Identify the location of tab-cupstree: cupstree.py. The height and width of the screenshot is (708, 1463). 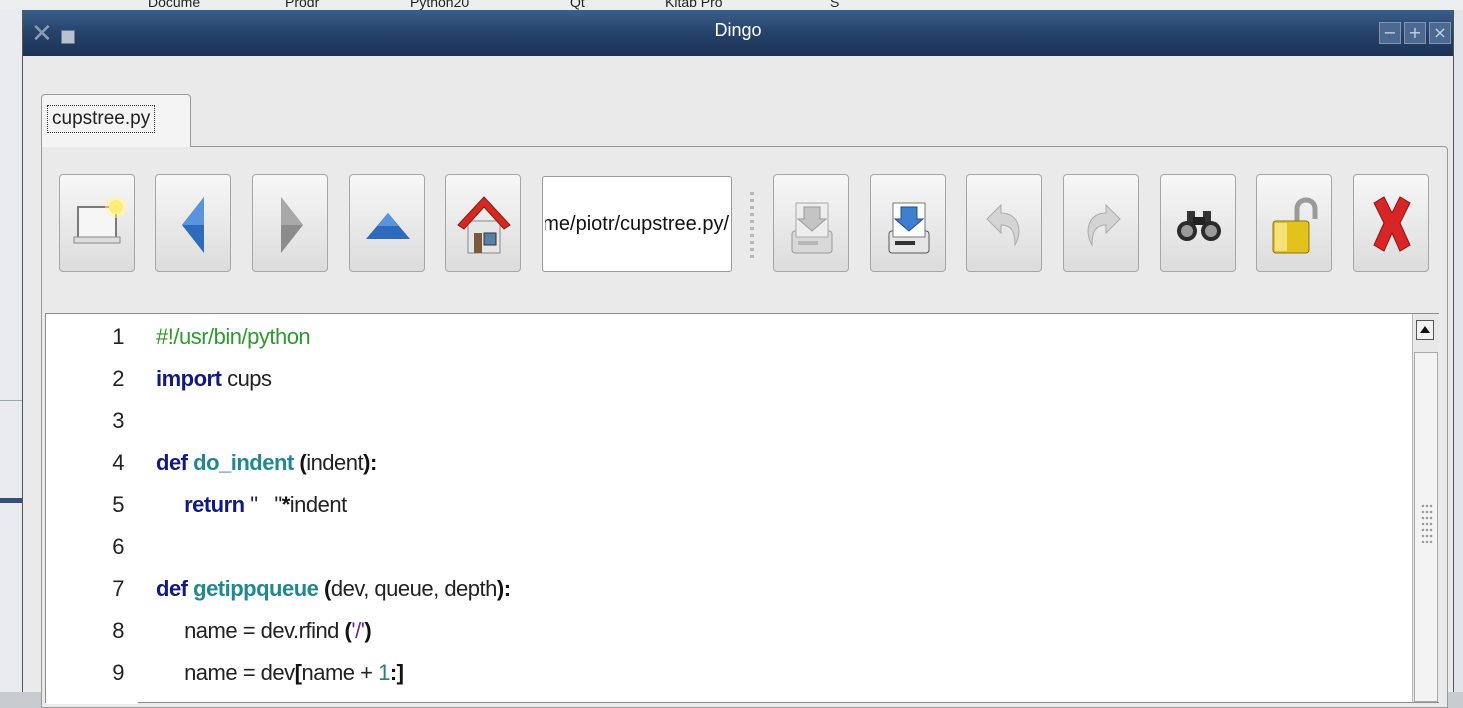
(116, 120).